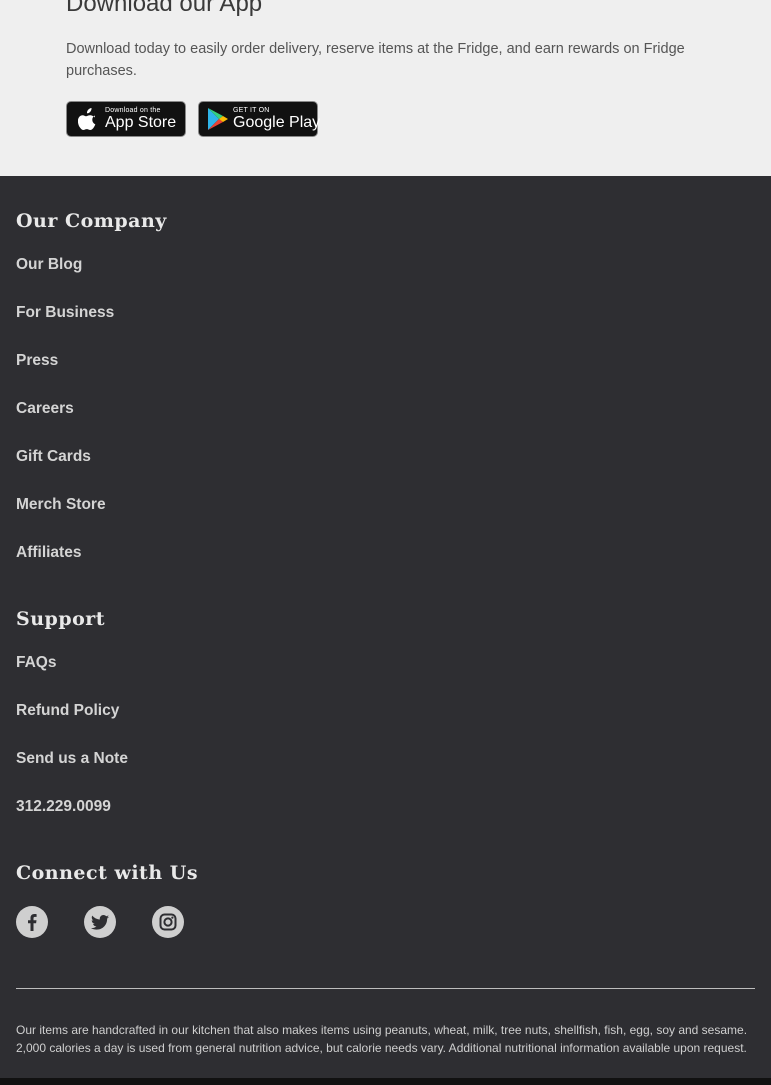 This screenshot has width=771, height=1085. Describe the element at coordinates (107, 873) in the screenshot. I see `connect-title: Connect with Us` at that location.